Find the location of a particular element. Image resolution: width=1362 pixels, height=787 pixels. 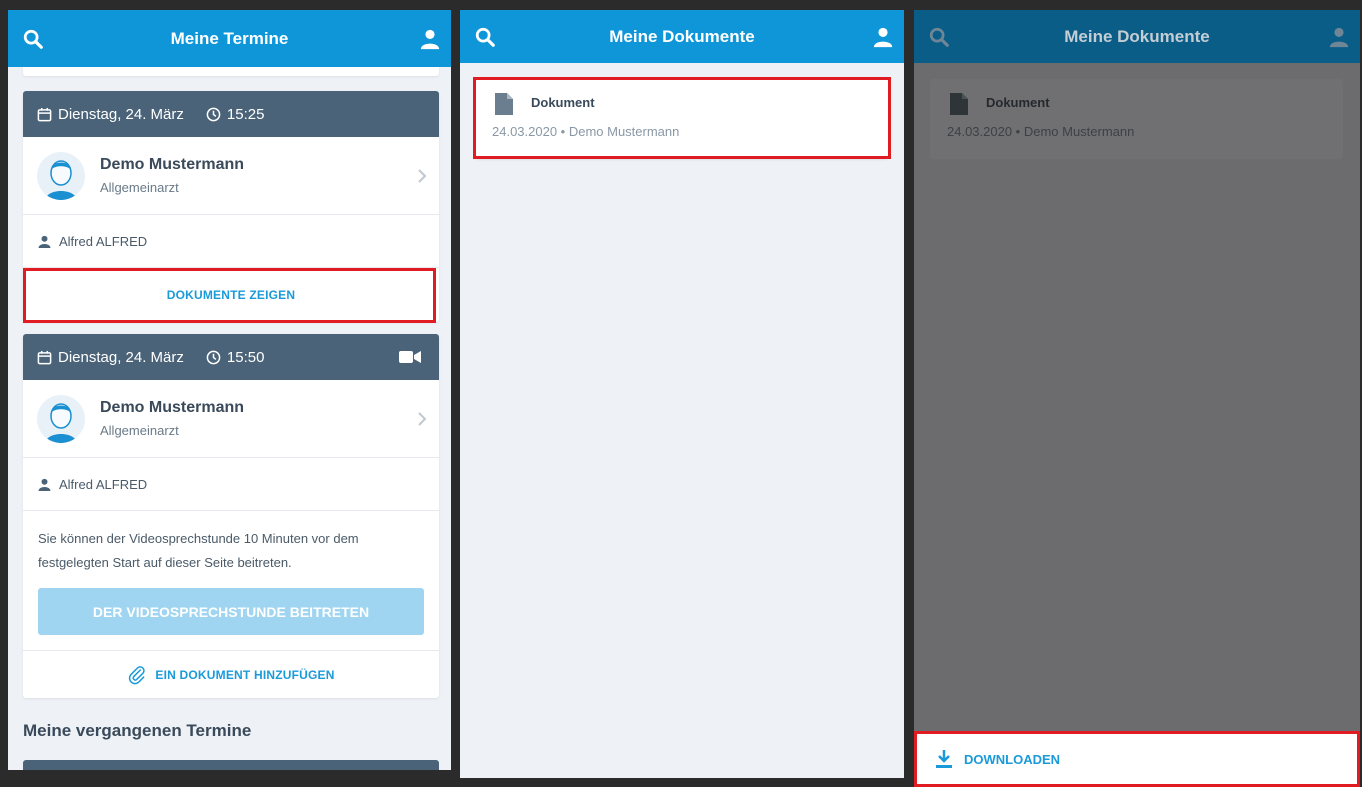

appointment-time: 15:25 is located at coordinates (245, 114).